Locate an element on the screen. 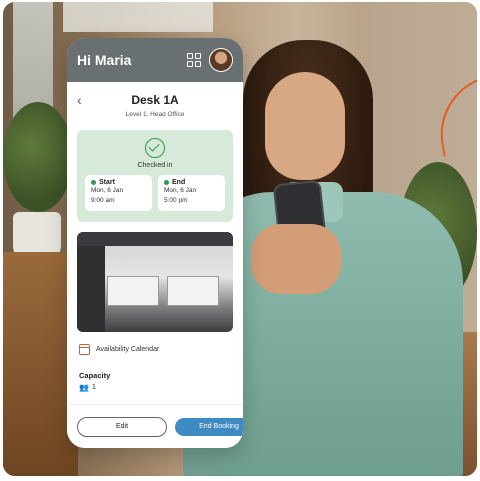  capacity-value: 1 is located at coordinates (93, 387).